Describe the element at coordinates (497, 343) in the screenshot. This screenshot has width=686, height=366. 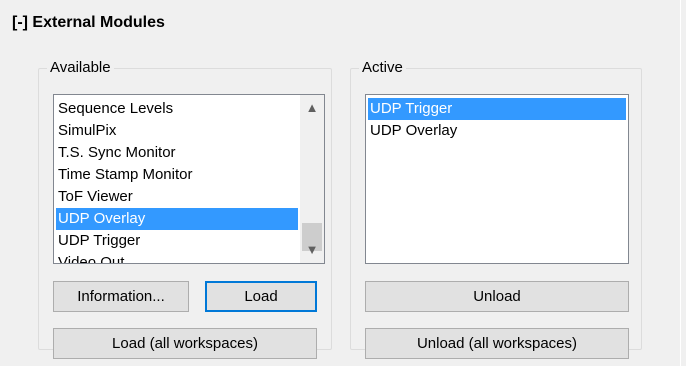
I see `unload-all-workspaces-button: Unload (all workspaces)` at that location.